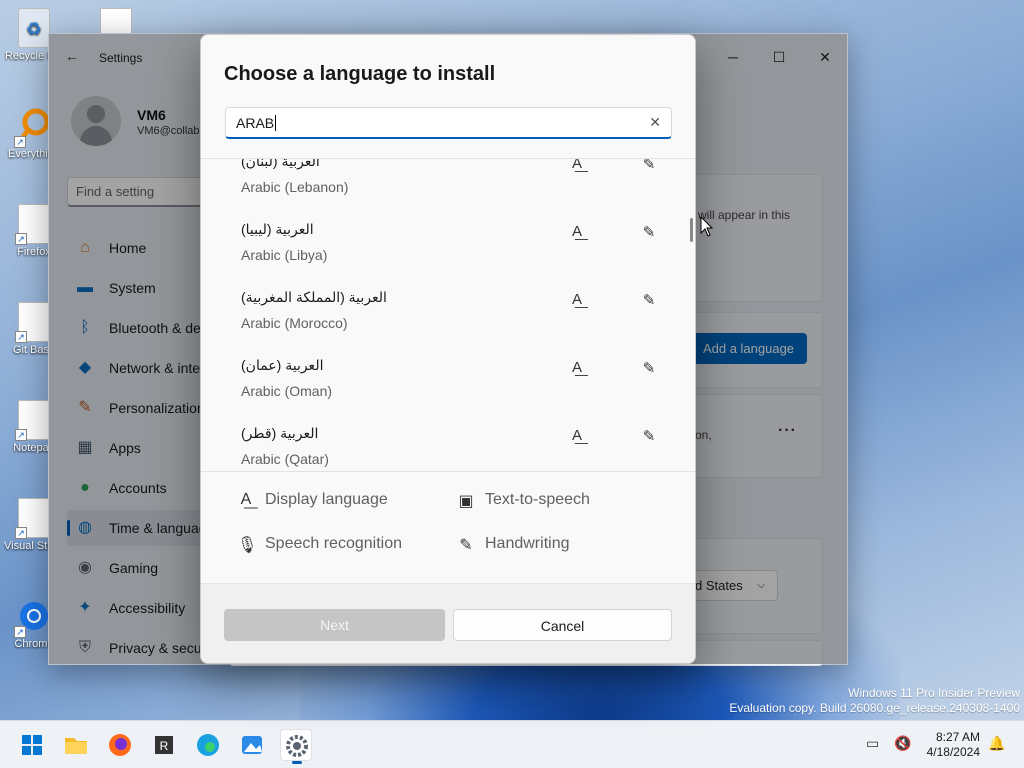  Describe the element at coordinates (902, 743) in the screenshot. I see `volume-muted-icon: 🔇` at that location.